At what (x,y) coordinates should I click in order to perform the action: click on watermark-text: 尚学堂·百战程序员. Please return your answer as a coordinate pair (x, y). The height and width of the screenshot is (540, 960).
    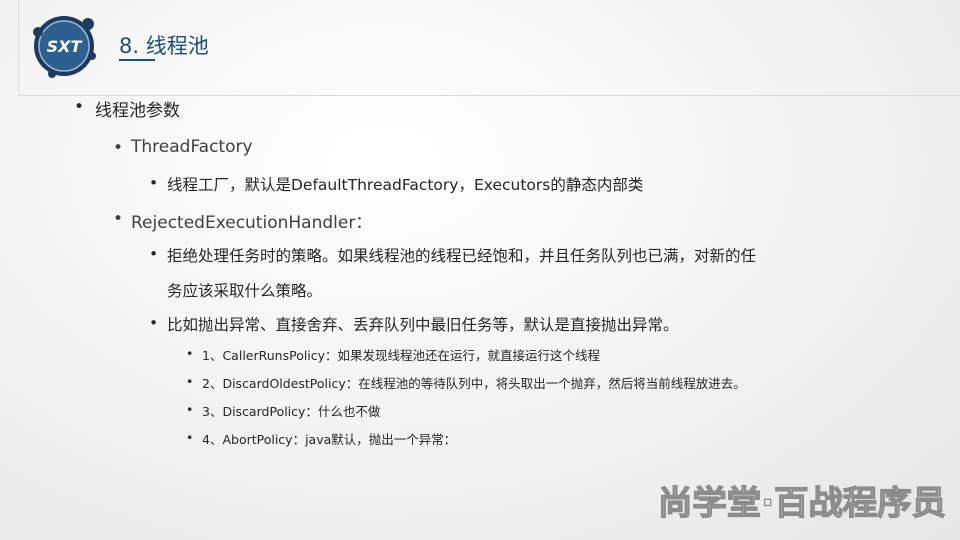
    Looking at the image, I should click on (802, 502).